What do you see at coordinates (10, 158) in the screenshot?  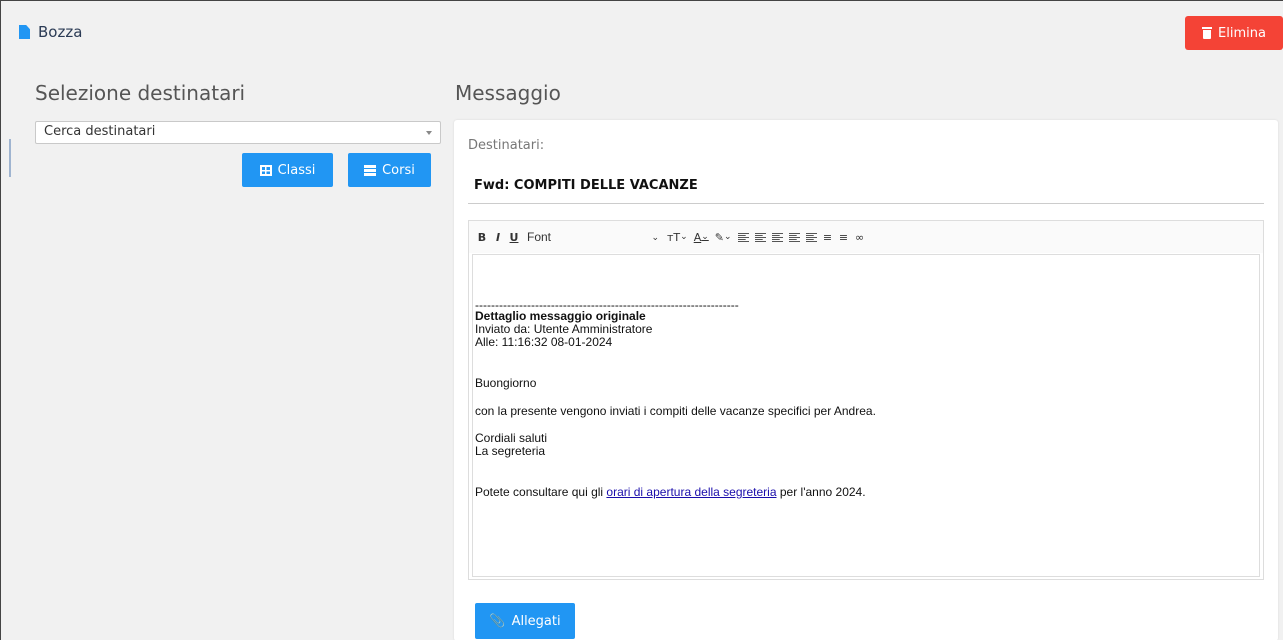 I see `left-edge-marker` at bounding box center [10, 158].